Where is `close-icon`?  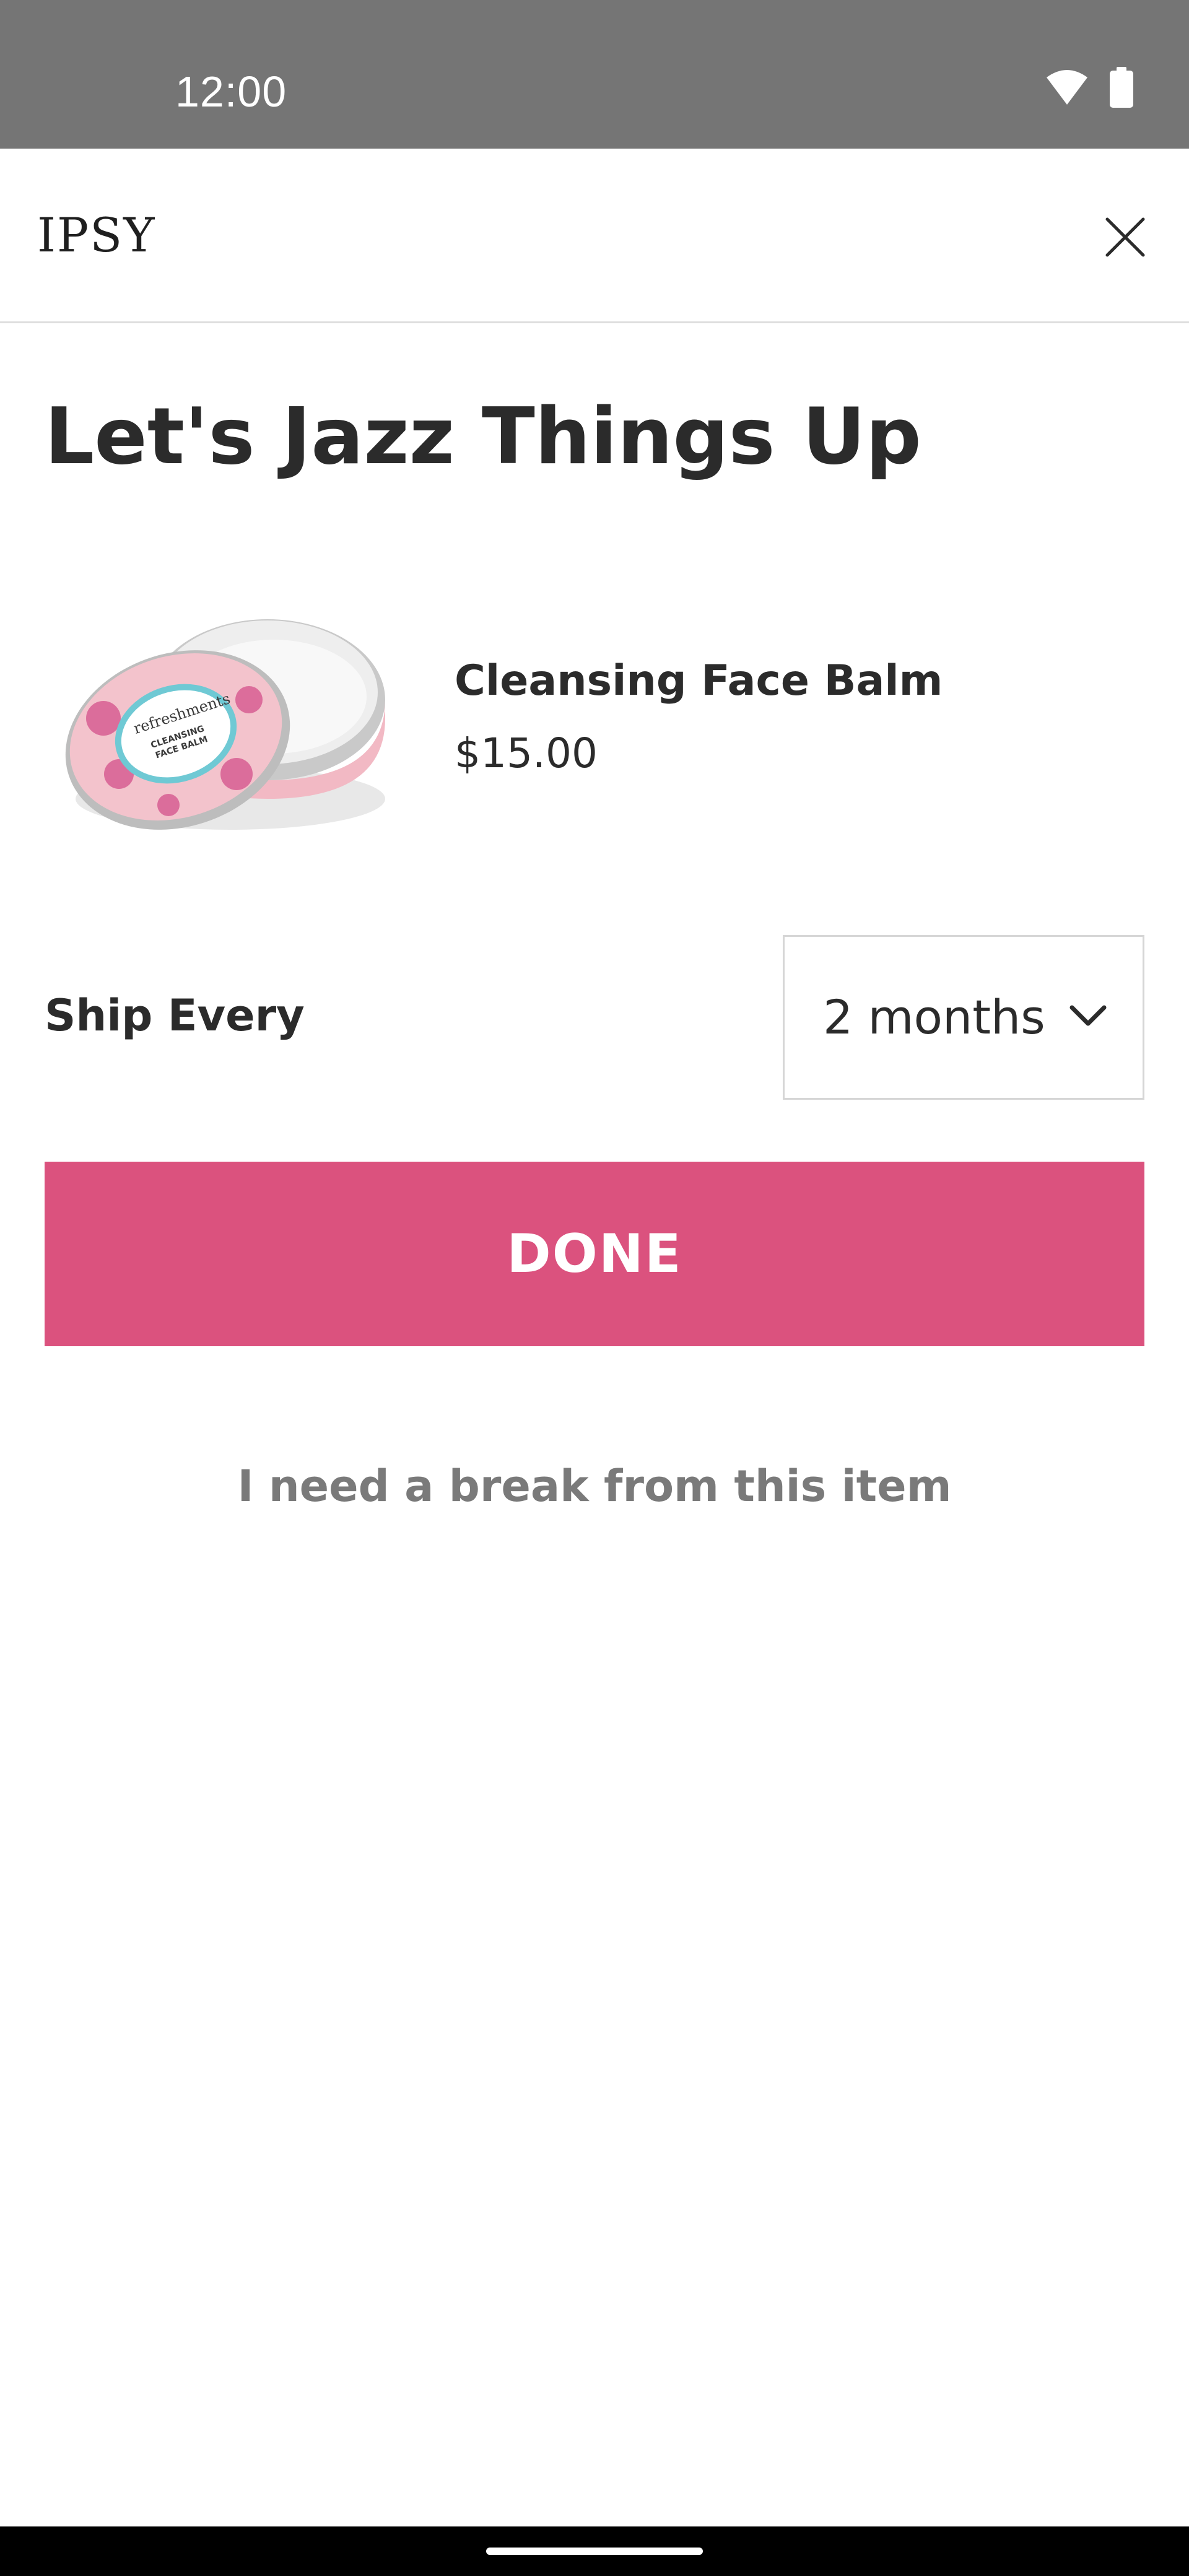
close-icon is located at coordinates (1125, 238).